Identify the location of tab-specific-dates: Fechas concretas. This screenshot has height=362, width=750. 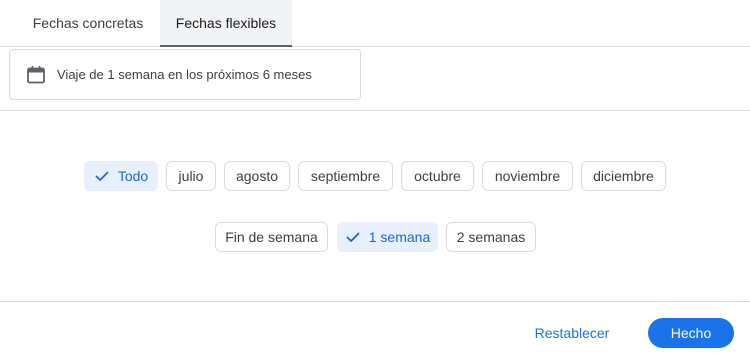
(88, 23).